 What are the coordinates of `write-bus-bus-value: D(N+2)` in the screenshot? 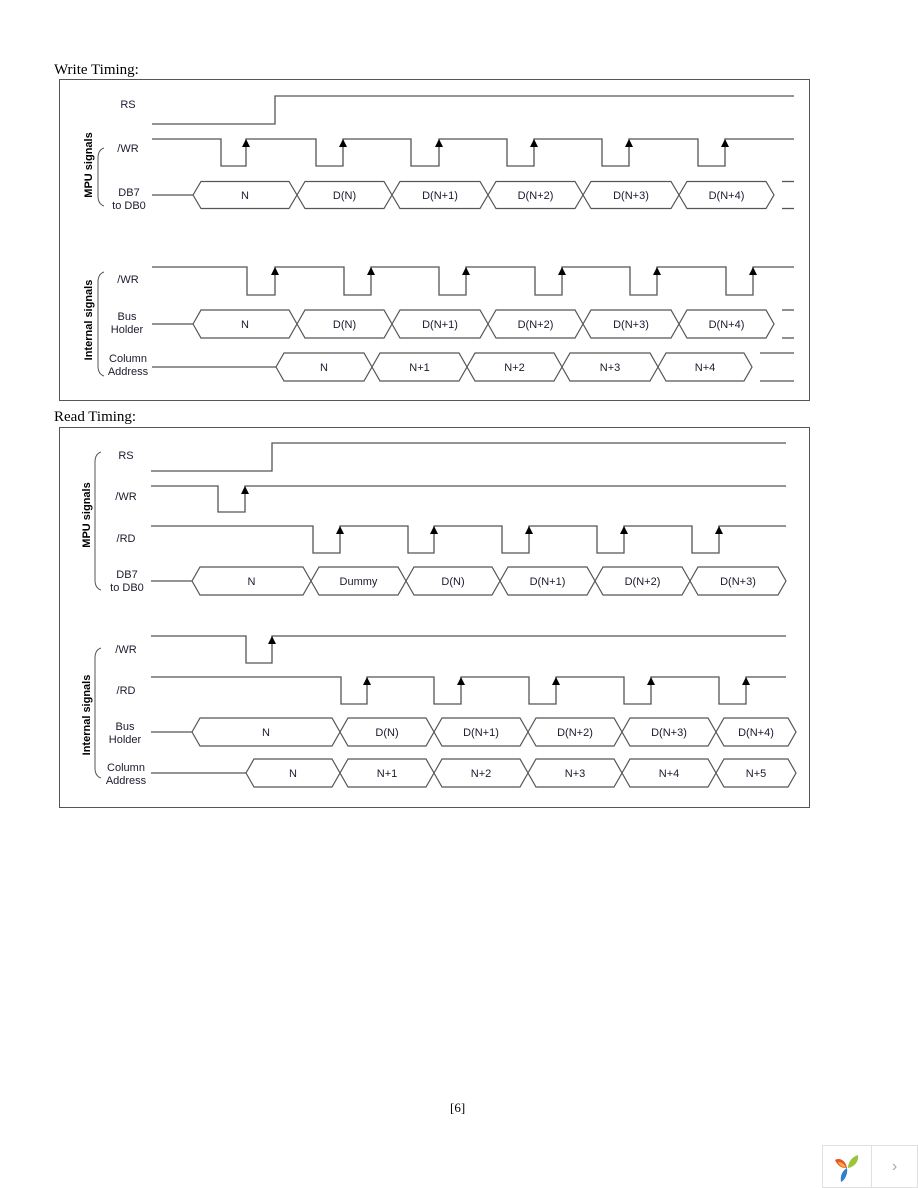 It's located at (536, 325).